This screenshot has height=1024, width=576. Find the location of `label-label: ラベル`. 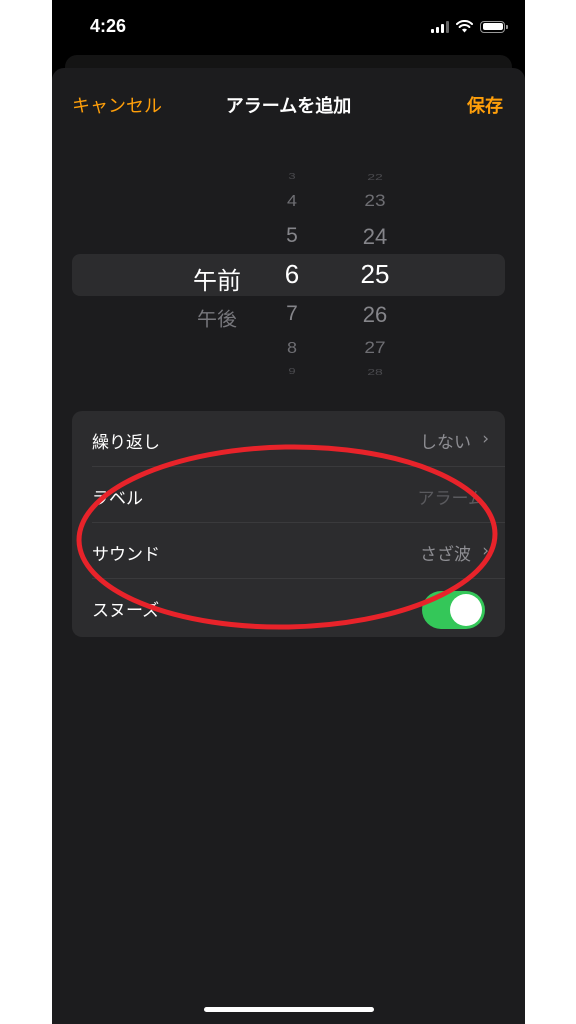

label-label: ラベル is located at coordinates (117, 499).